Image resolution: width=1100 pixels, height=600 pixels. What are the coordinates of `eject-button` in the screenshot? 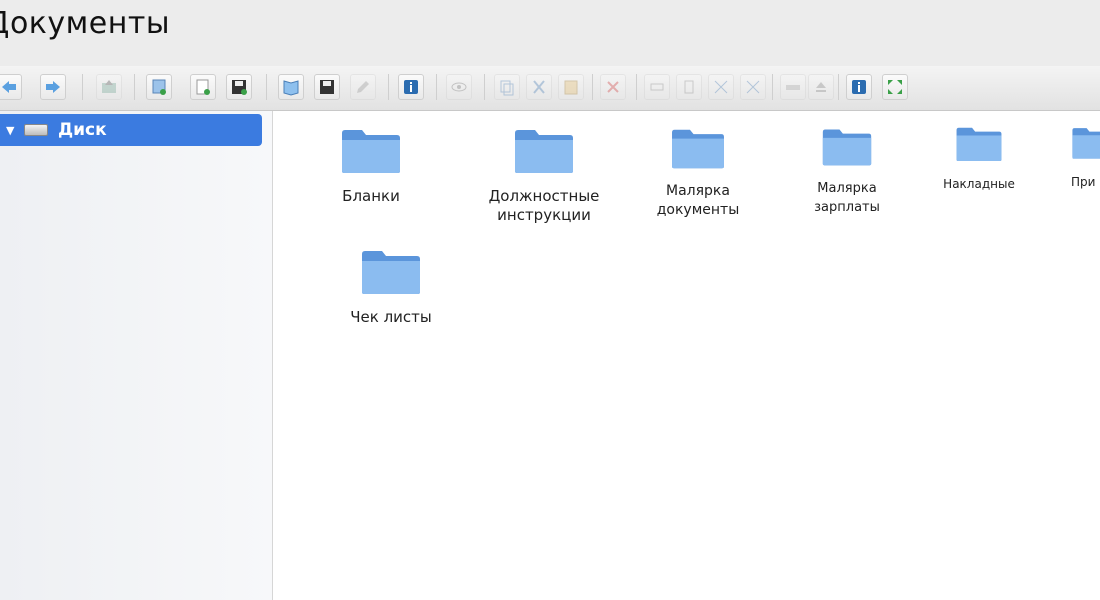 It's located at (821, 87).